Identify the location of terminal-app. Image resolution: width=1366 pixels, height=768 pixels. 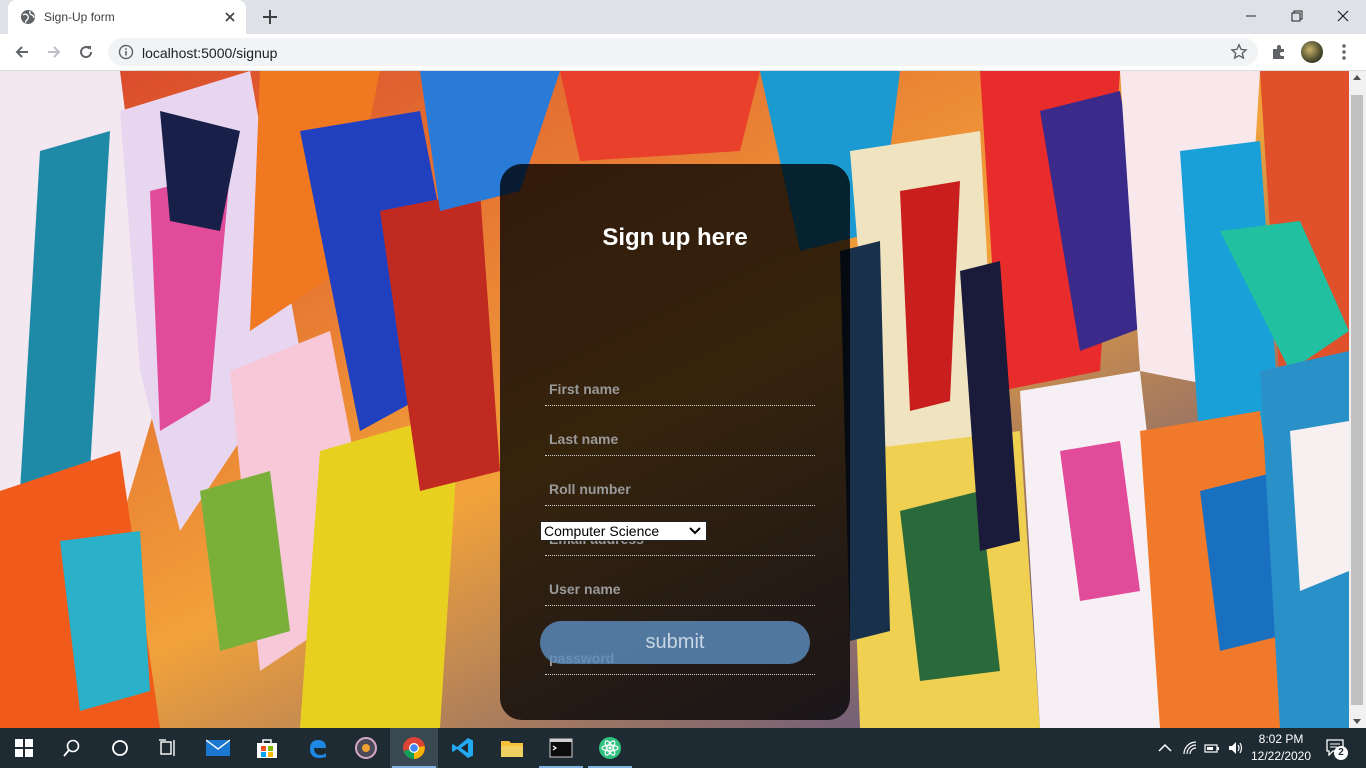
(561, 748).